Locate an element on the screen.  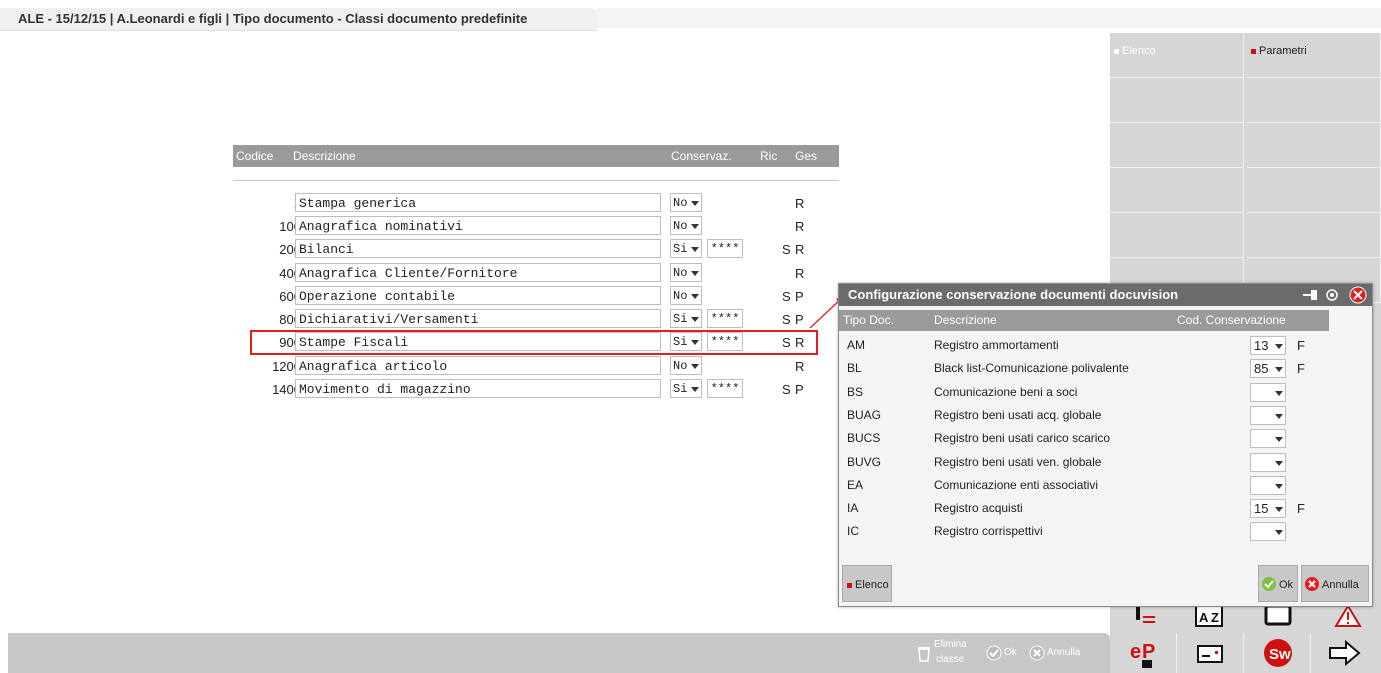
row-descrizione-field: Dichiarativi/Versamenti is located at coordinates (478, 318).